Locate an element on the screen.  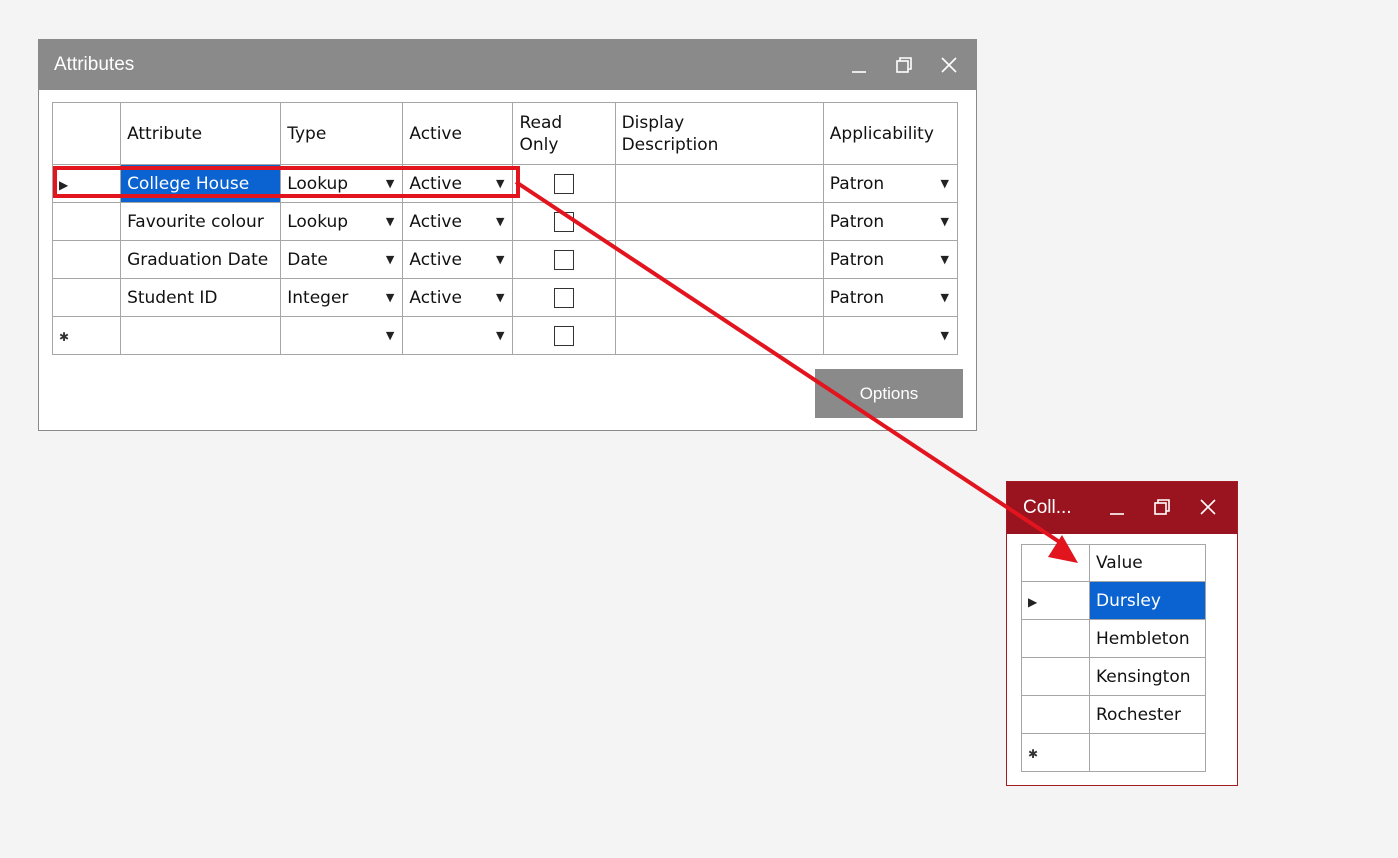
type-cell: Date ▼ is located at coordinates (342, 259).